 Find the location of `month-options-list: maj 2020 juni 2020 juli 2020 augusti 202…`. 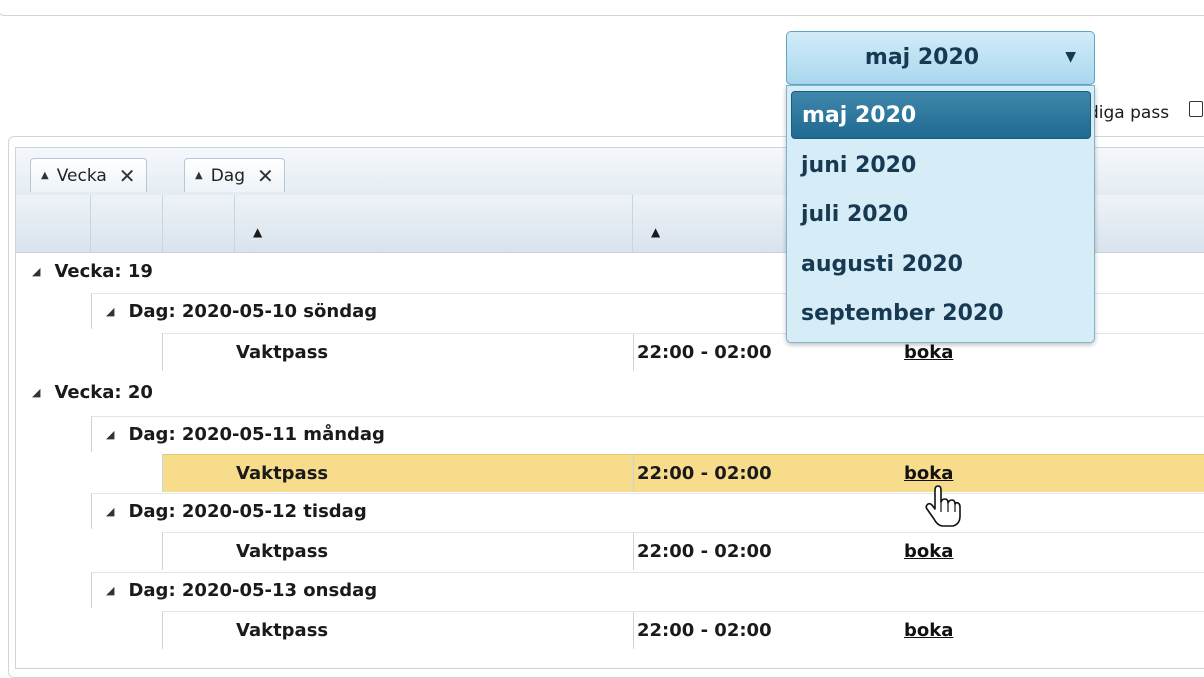

month-options-list: maj 2020 juni 2020 juli 2020 augusti 202… is located at coordinates (940, 214).